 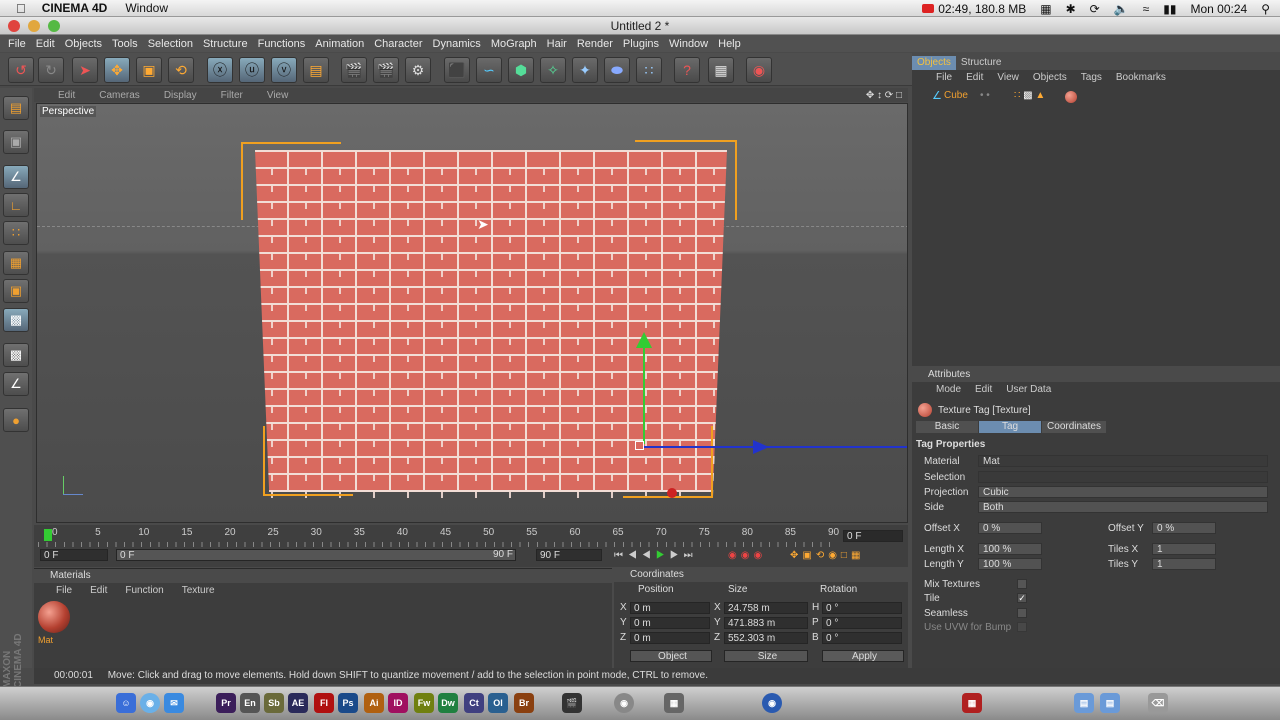 What do you see at coordinates (766, 656) in the screenshot?
I see `size-mode-dropdown: Size` at bounding box center [766, 656].